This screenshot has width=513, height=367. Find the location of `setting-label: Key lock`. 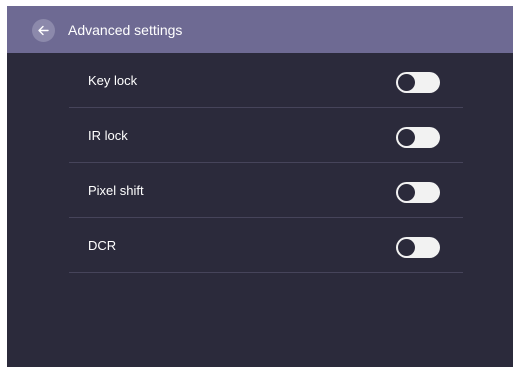

setting-label: Key lock is located at coordinates (113, 80).